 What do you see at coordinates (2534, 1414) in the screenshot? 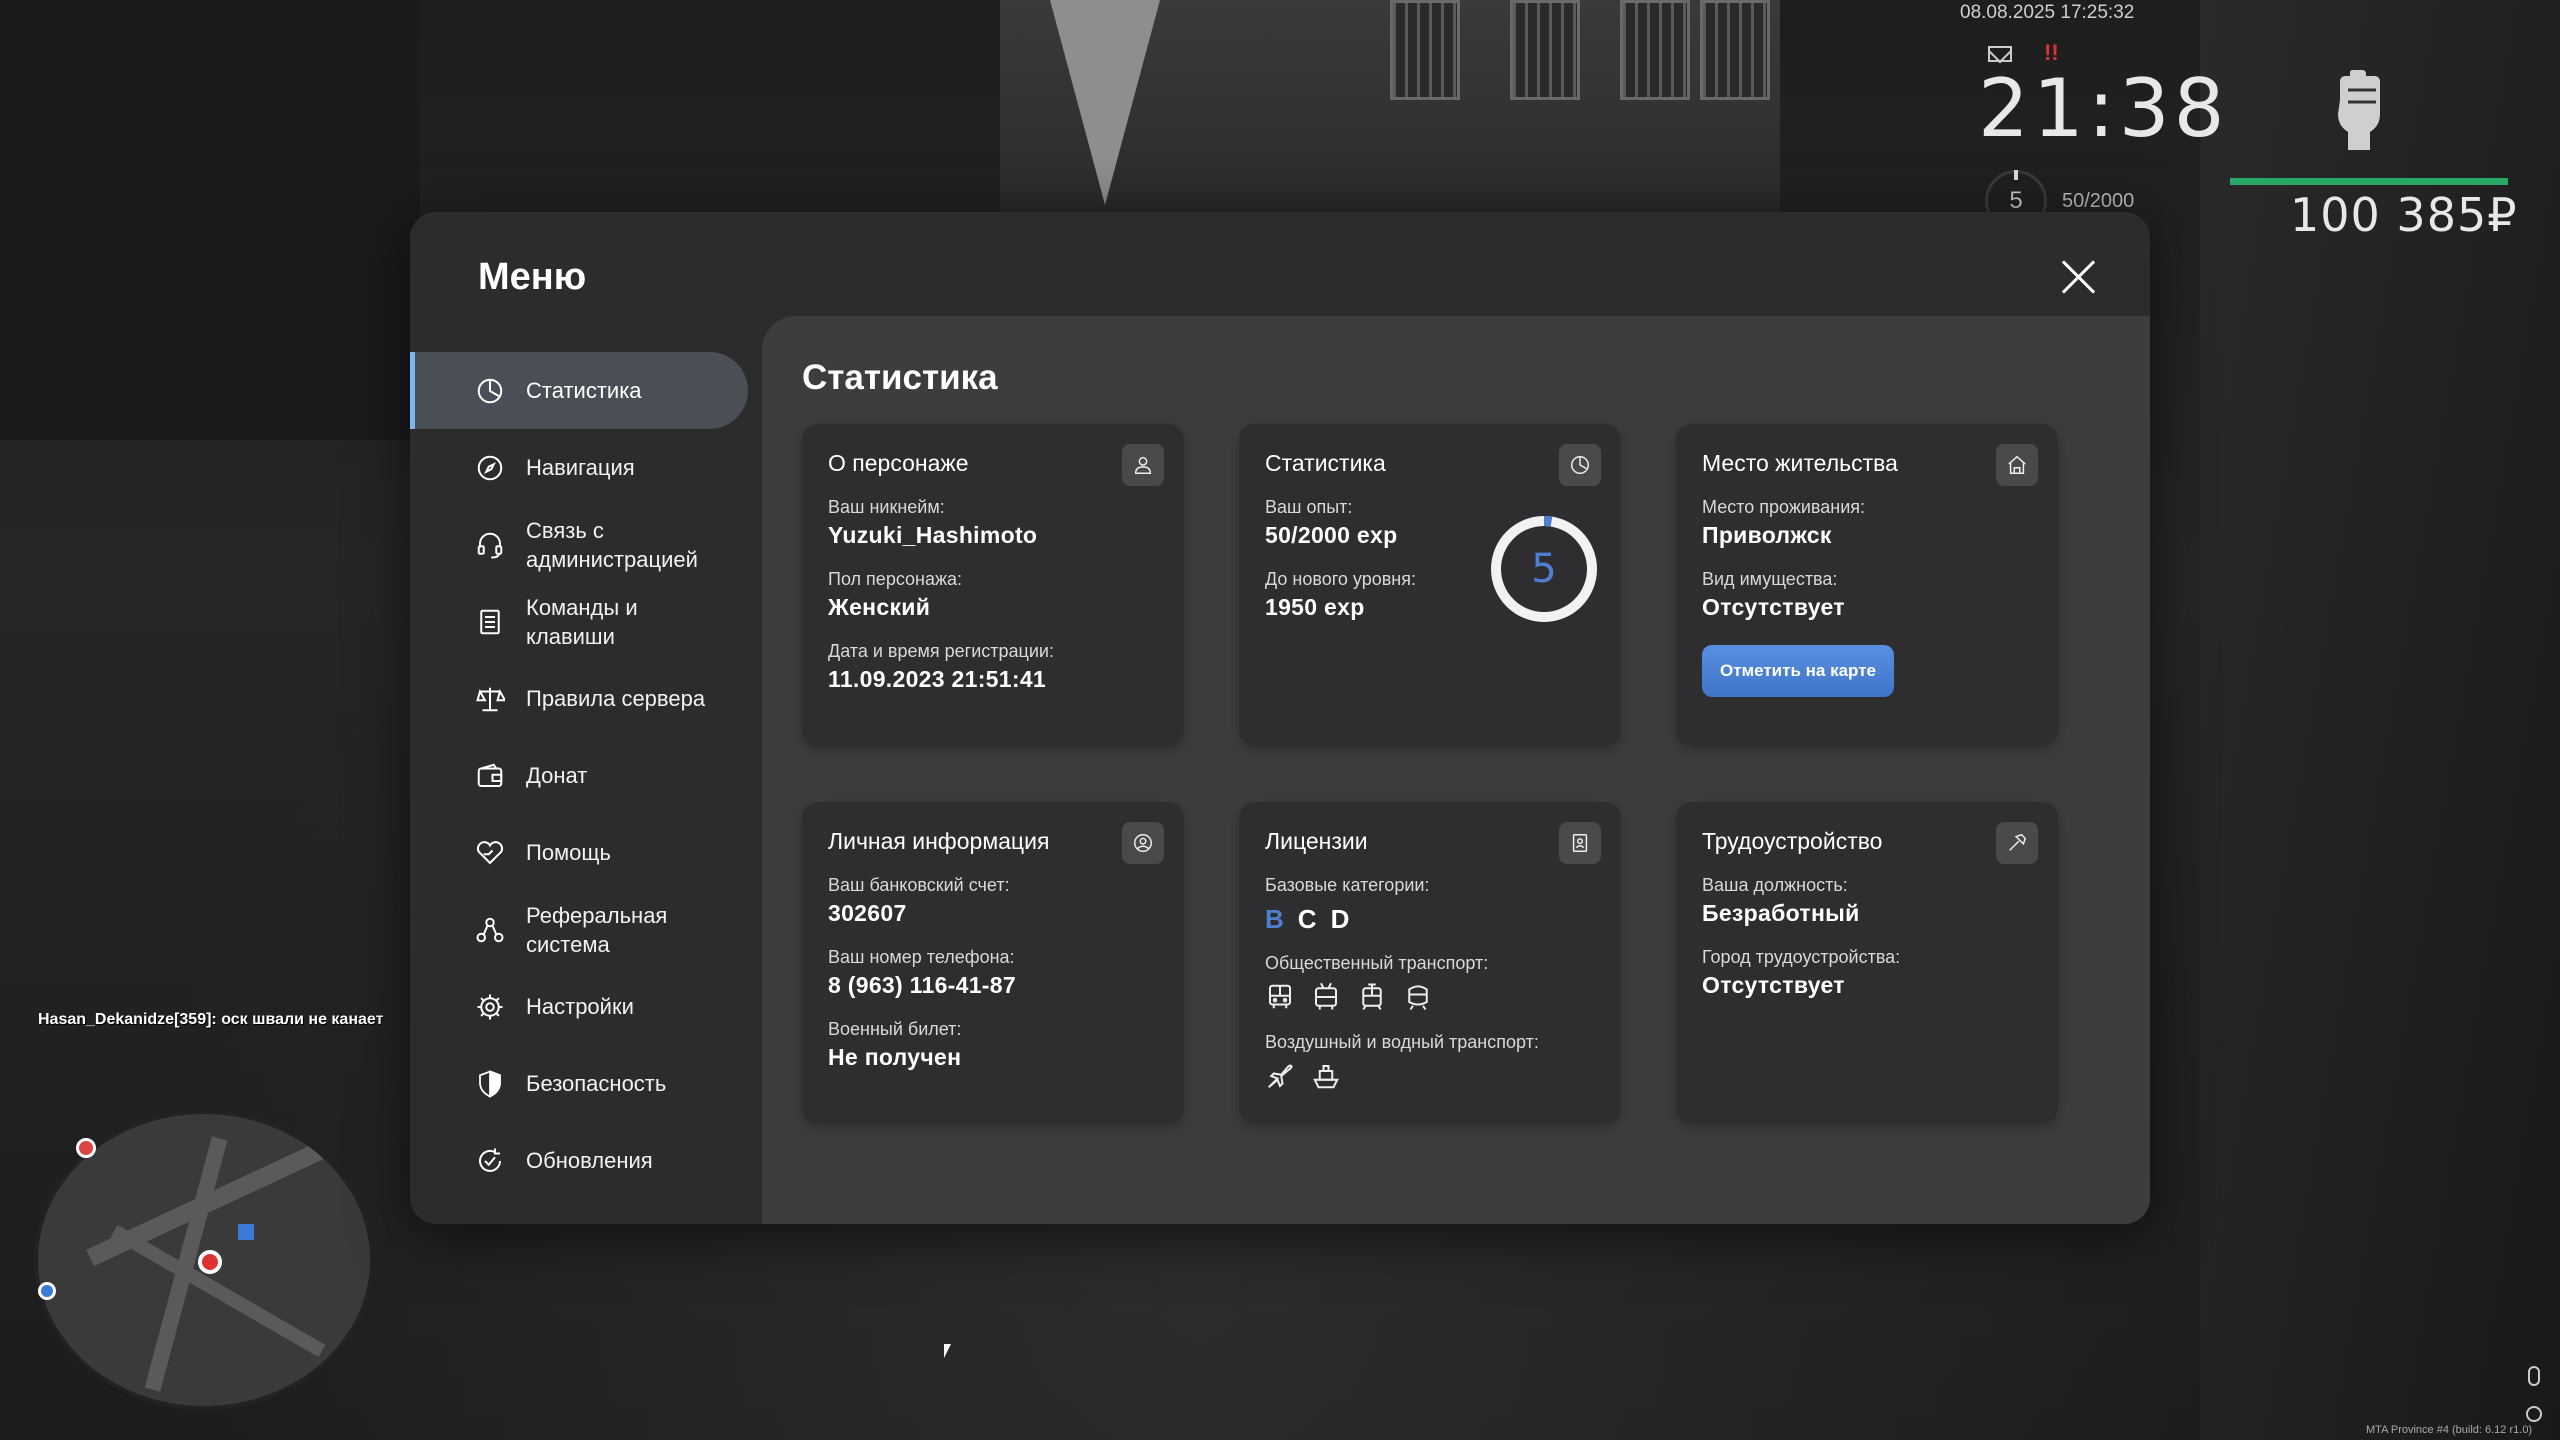
I see `gps-icon` at bounding box center [2534, 1414].